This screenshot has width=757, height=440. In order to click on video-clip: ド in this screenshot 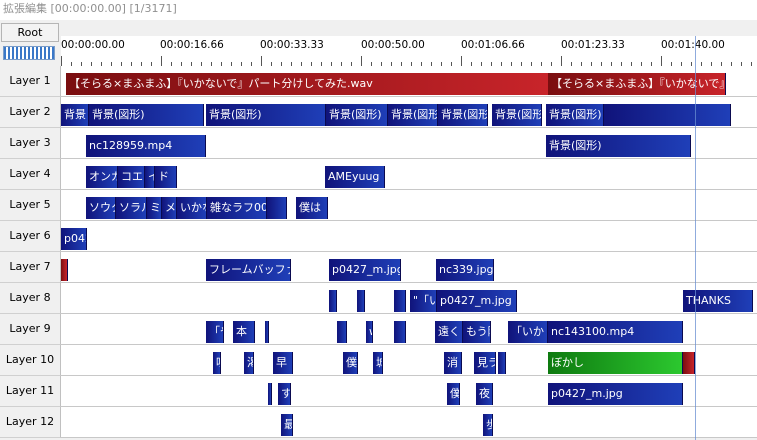, I will do `click(166, 177)`.